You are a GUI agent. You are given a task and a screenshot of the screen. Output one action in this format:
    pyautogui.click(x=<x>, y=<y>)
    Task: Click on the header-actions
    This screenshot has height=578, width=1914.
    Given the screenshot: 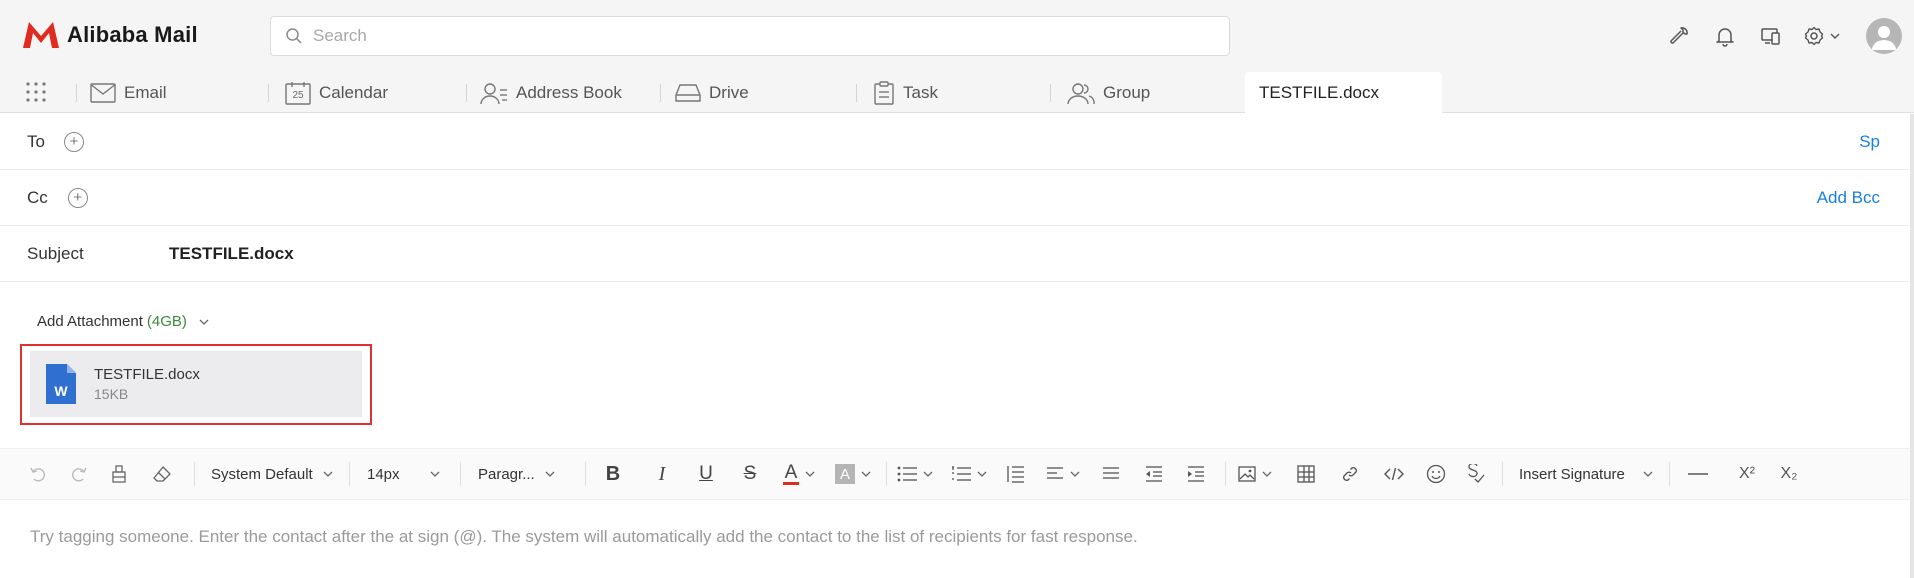 What is the action you would take?
    pyautogui.click(x=1785, y=36)
    